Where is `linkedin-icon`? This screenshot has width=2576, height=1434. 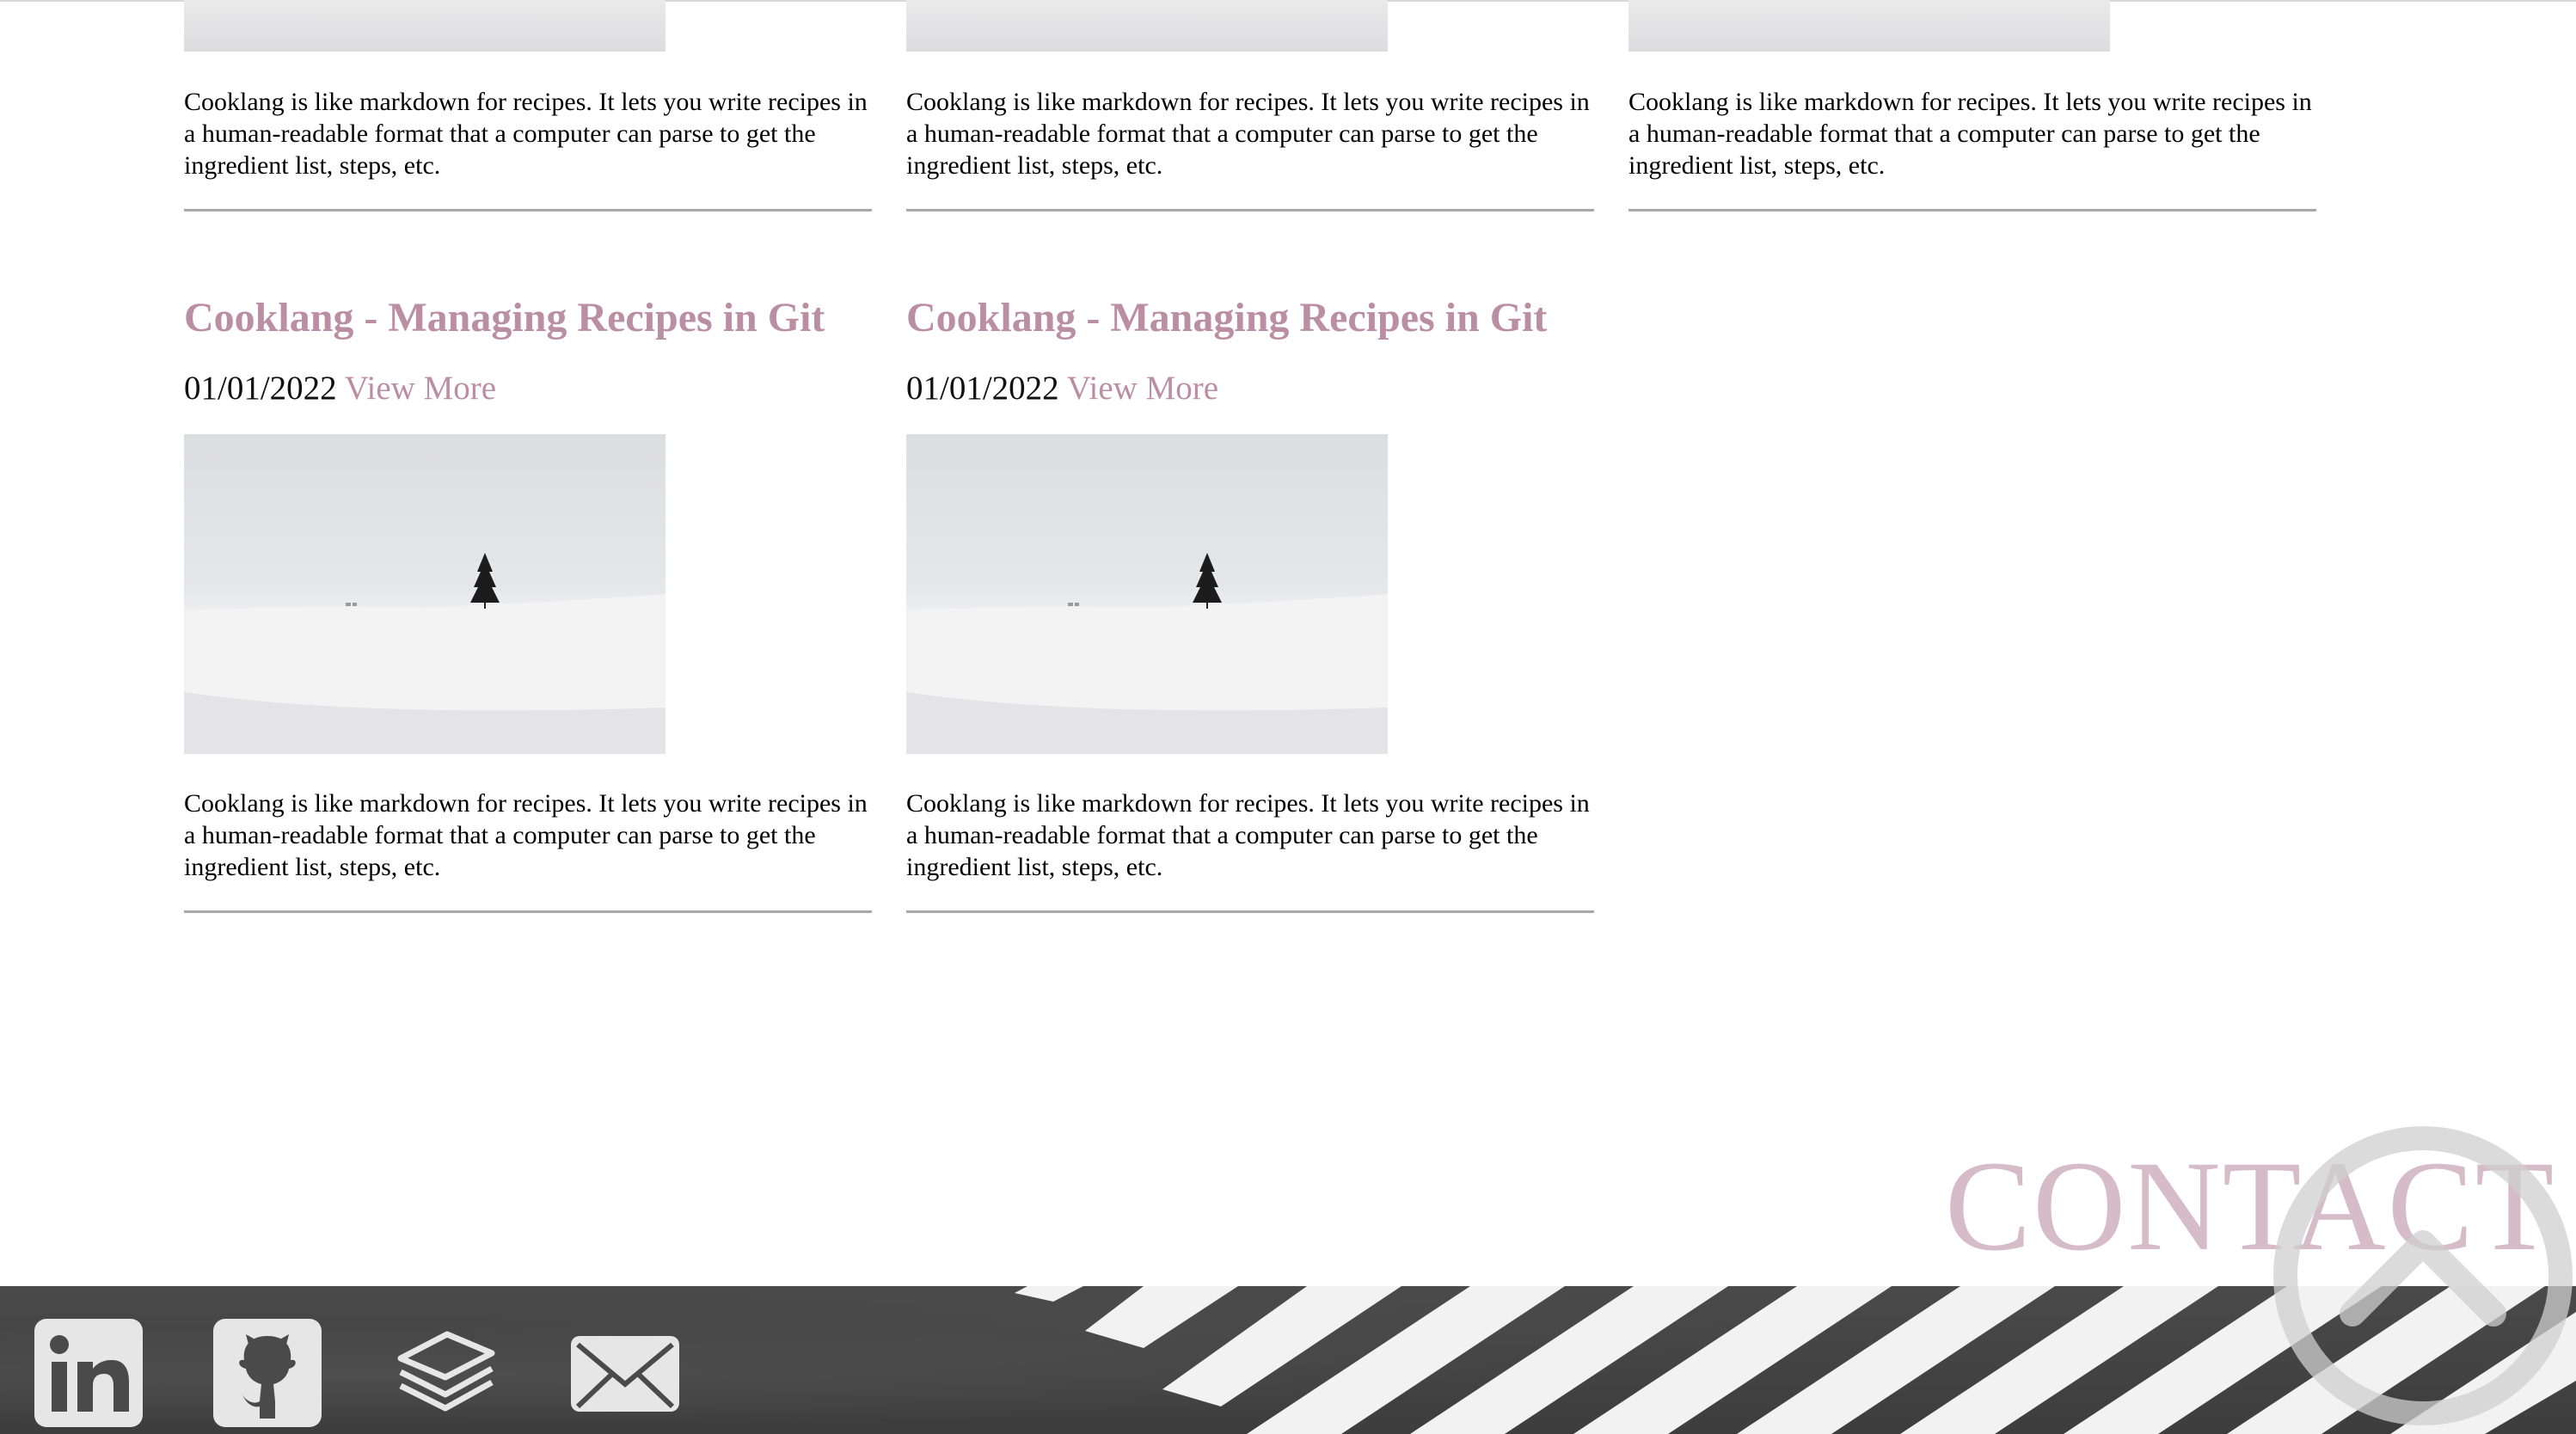
linkedin-icon is located at coordinates (89, 1373).